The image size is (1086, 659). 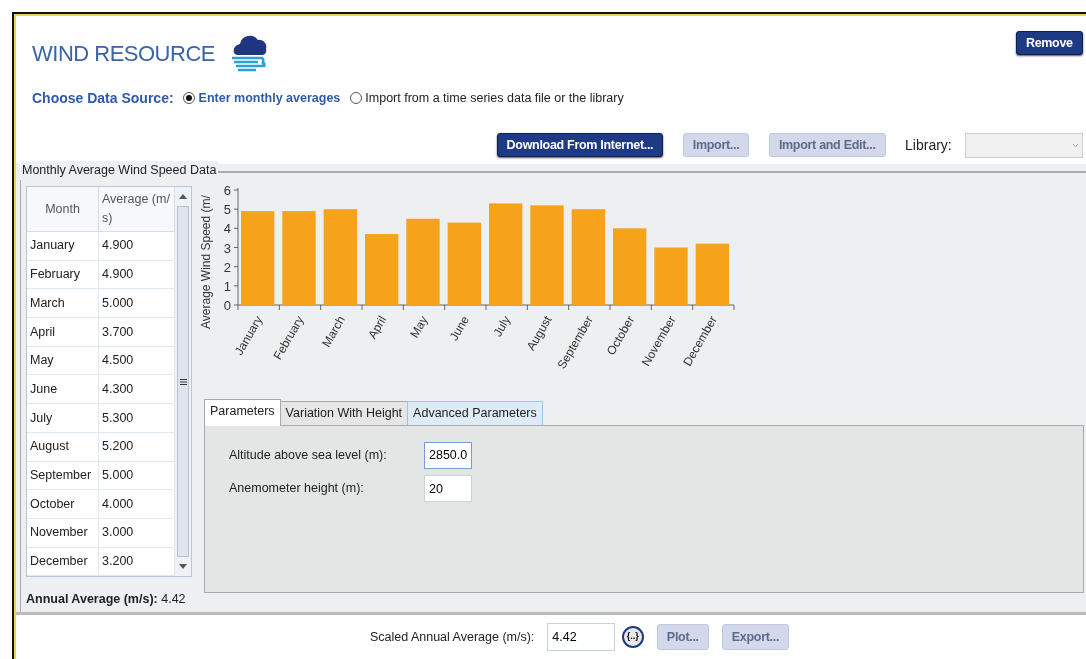 What do you see at coordinates (63, 209) in the screenshot?
I see `column-header: Month` at bounding box center [63, 209].